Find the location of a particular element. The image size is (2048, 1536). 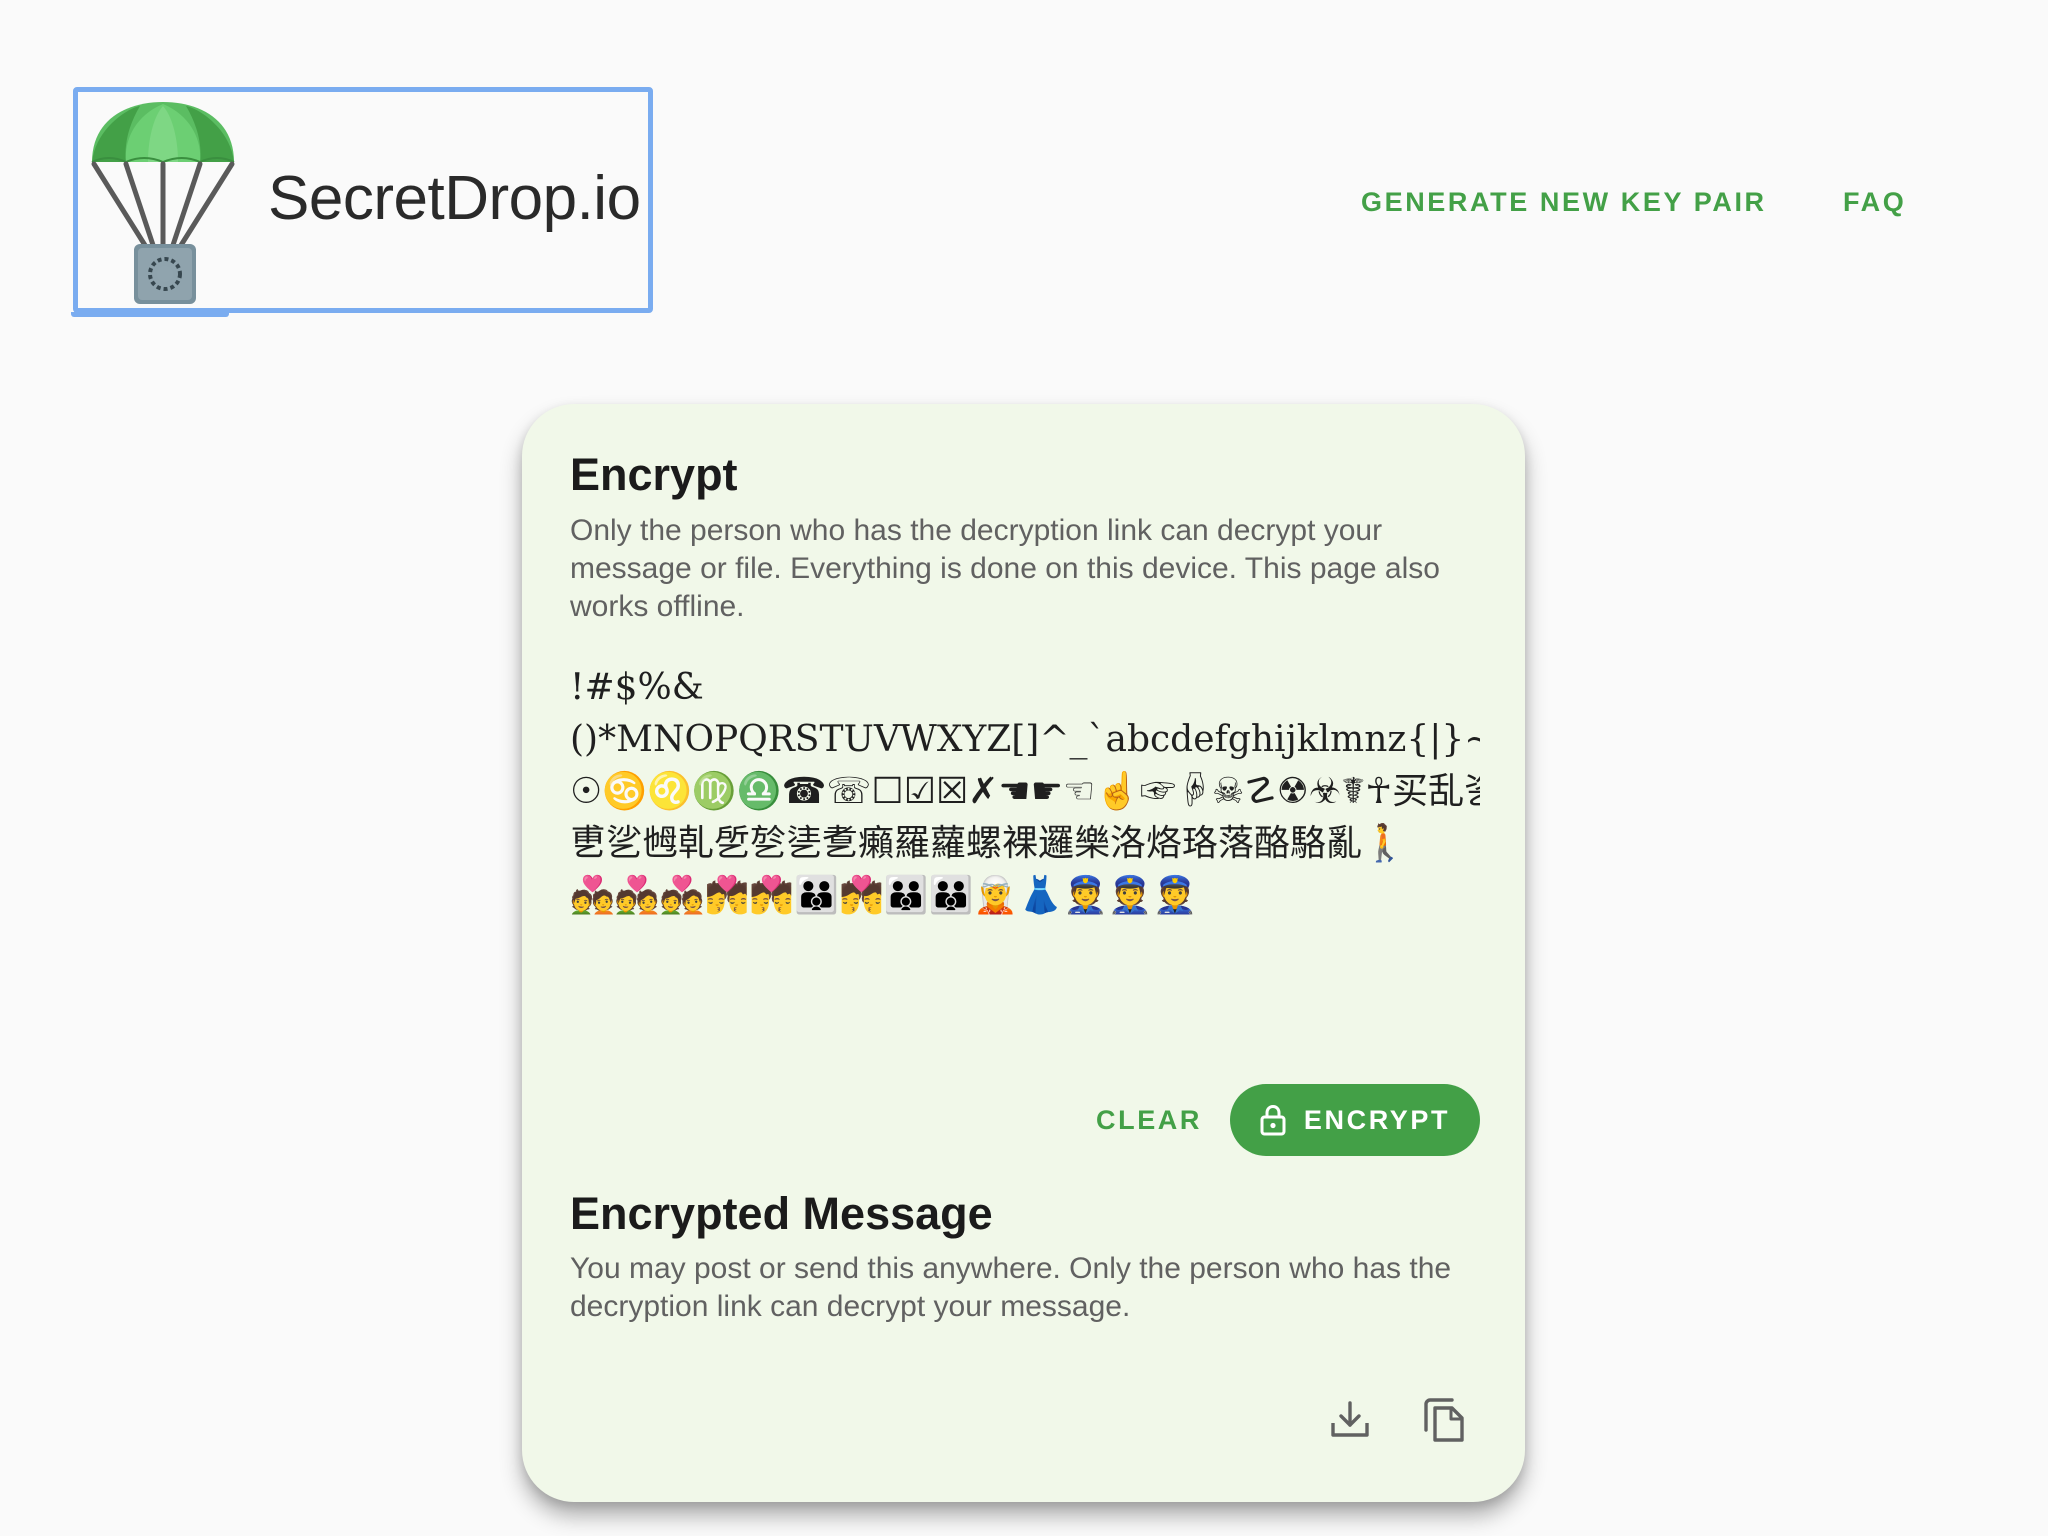

home-logo-link: SecretDrop.io is located at coordinates (362, 202).